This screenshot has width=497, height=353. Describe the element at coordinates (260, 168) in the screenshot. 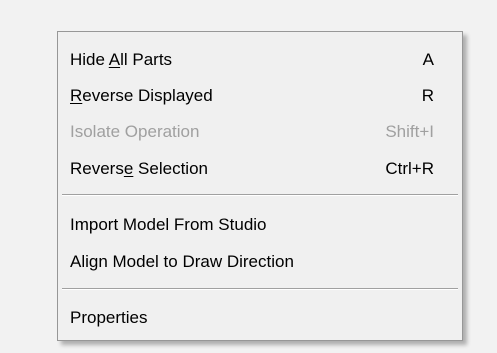

I see `menu-item-reverse-selection: Reverse Selection Ctrl+R` at that location.